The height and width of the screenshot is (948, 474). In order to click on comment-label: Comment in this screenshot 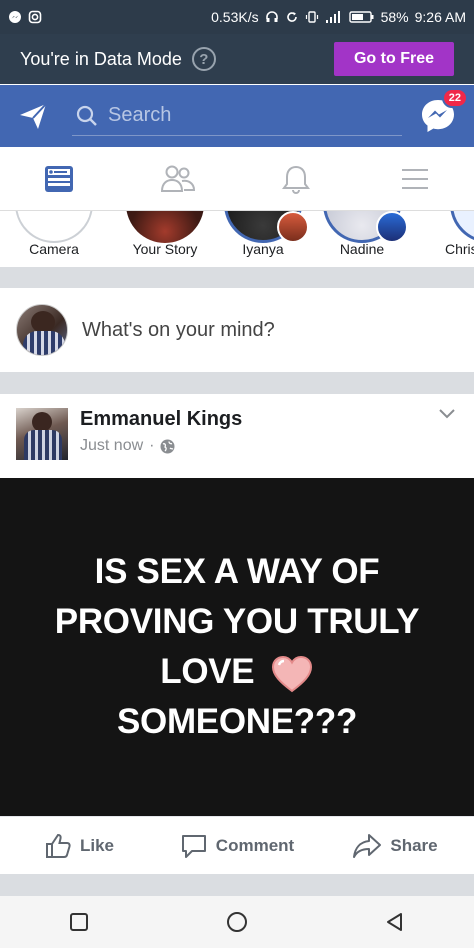, I will do `click(255, 845)`.